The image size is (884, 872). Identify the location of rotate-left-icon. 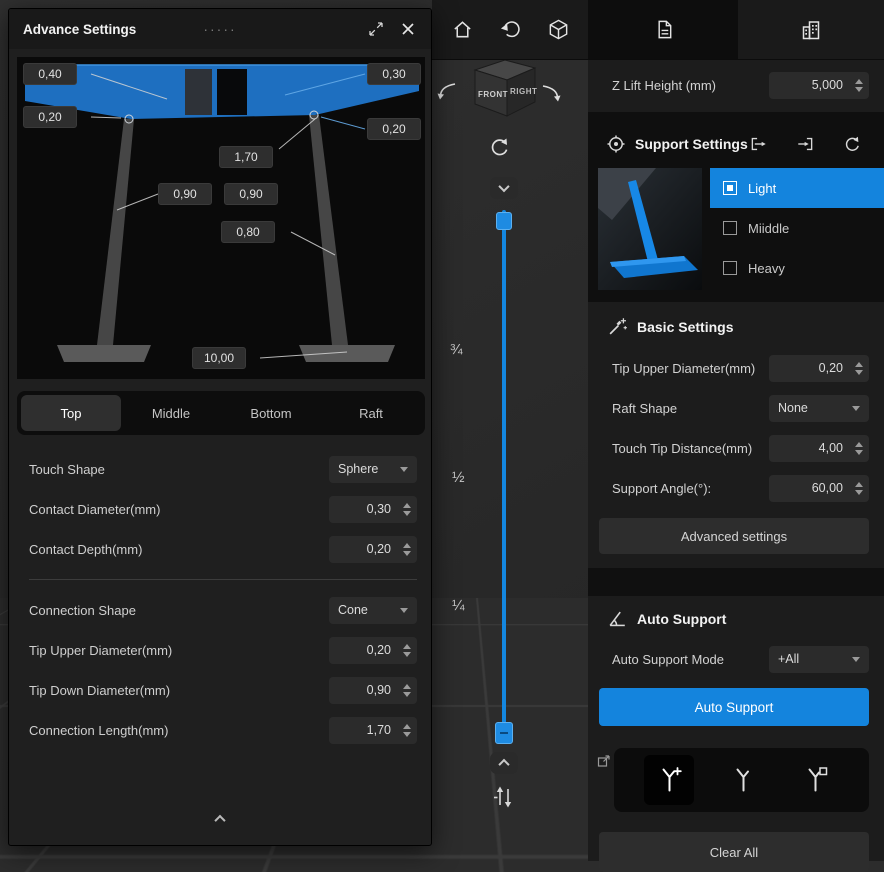
(447, 91).